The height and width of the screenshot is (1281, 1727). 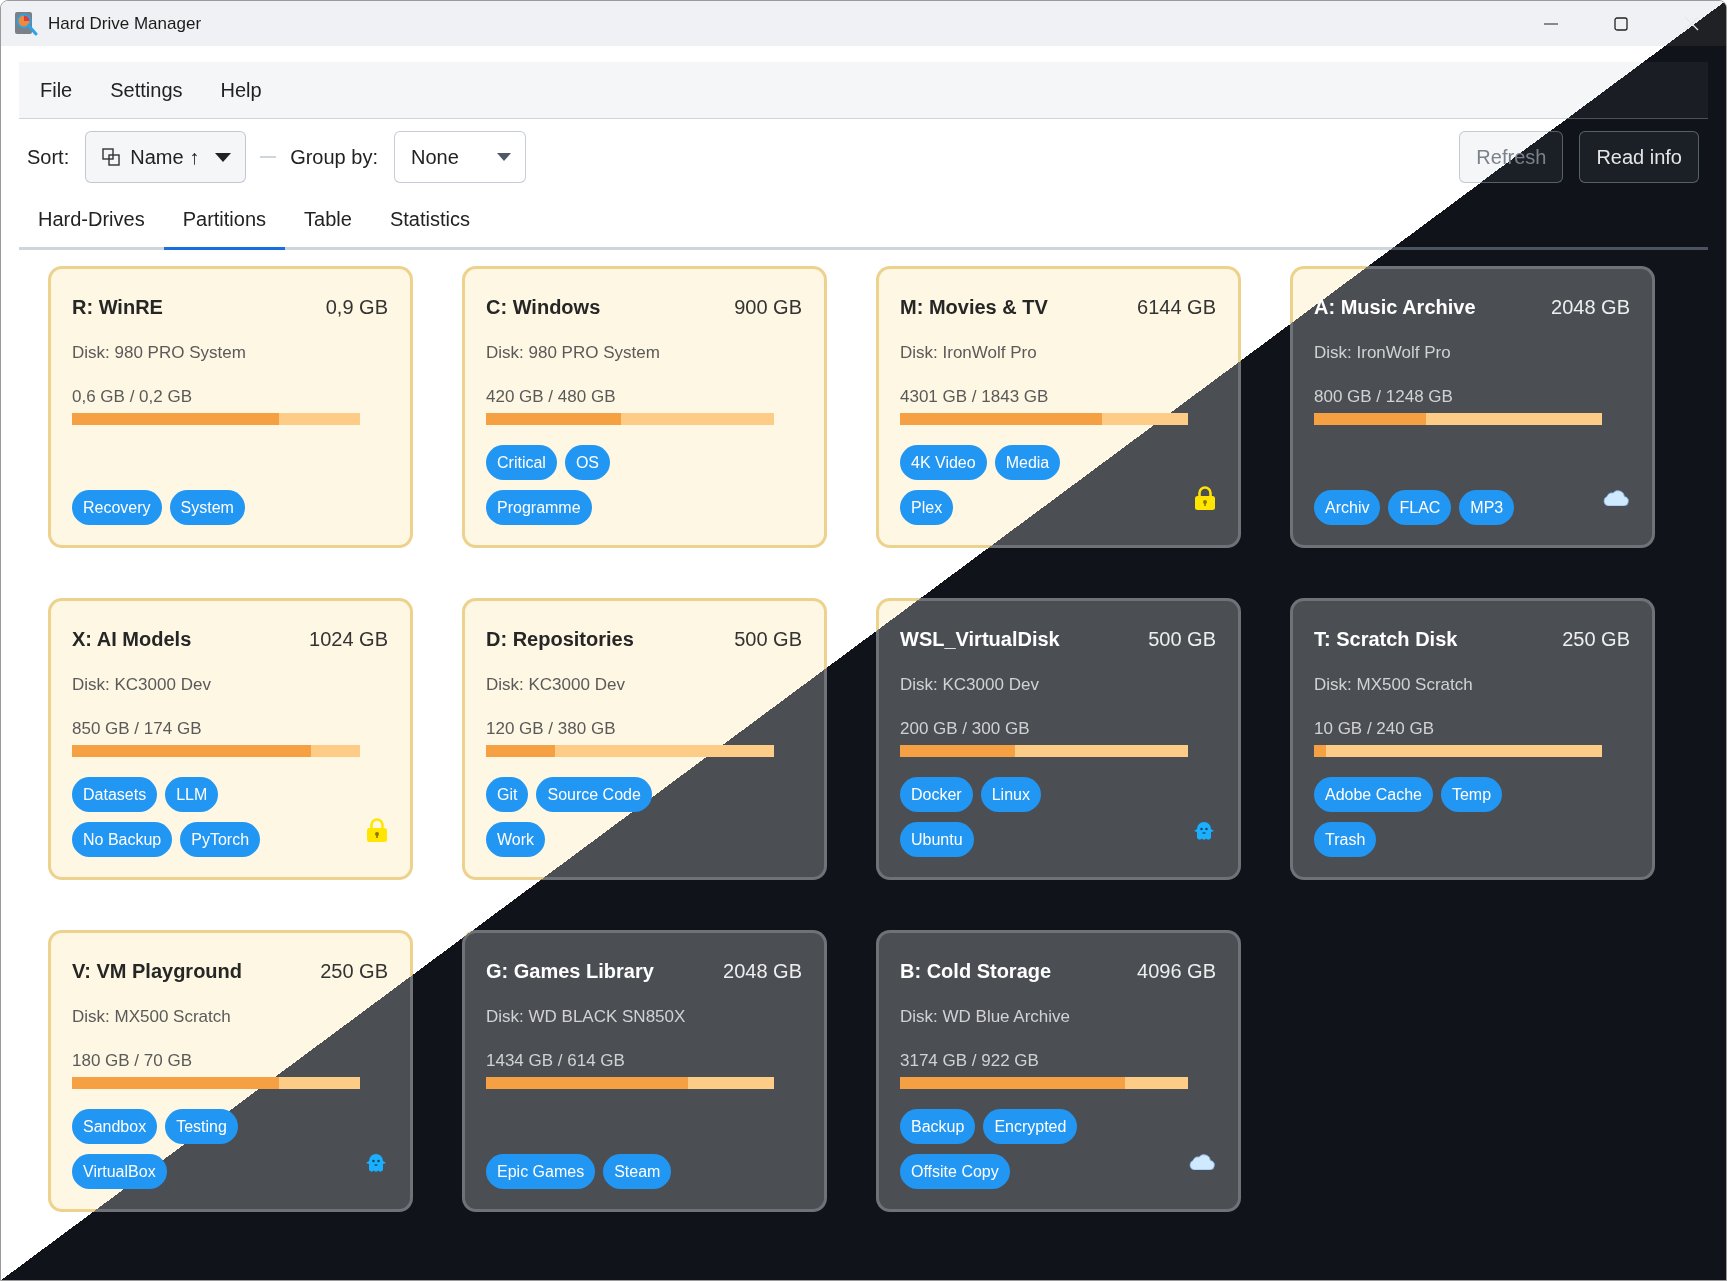 I want to click on partition-name: X: AI Models, so click(x=132, y=639).